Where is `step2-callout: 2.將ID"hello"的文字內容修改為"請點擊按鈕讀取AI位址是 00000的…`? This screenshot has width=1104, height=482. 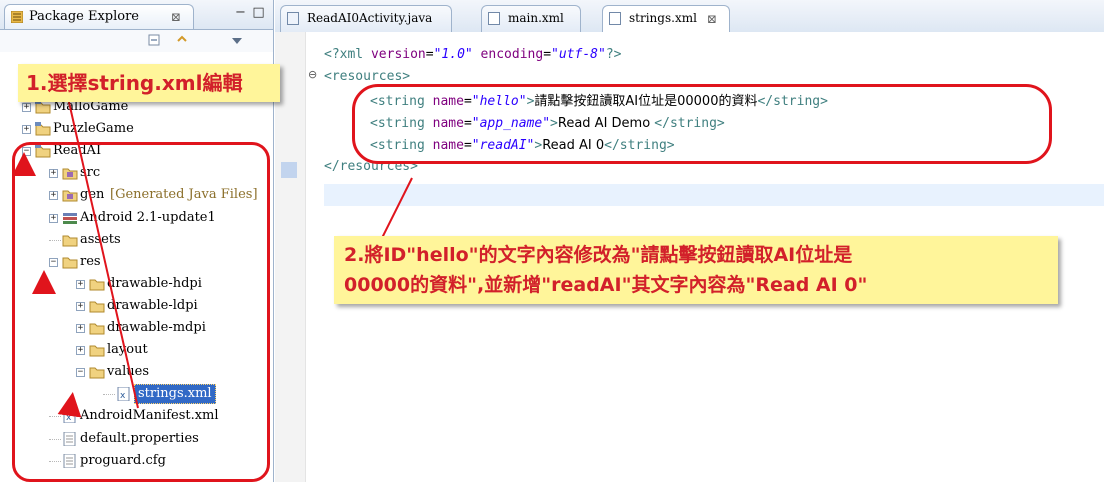
step2-callout: 2.將ID"hello"的文字內容修改為"請點擊按鈕讀取AI位址是 00000的… is located at coordinates (696, 270).